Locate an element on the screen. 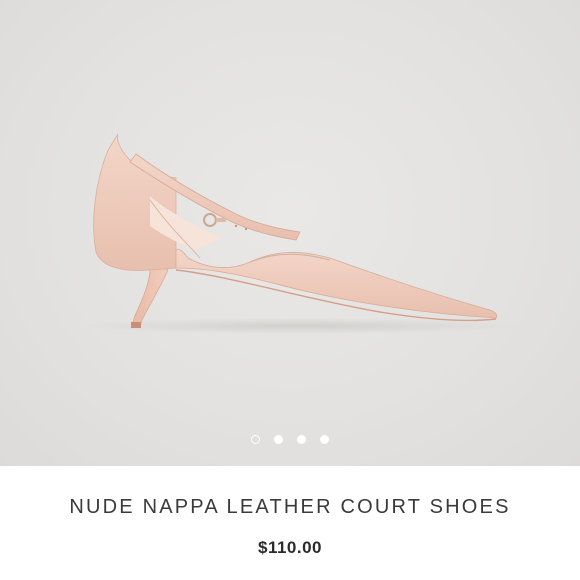  carousel-indicators is located at coordinates (290, 439).